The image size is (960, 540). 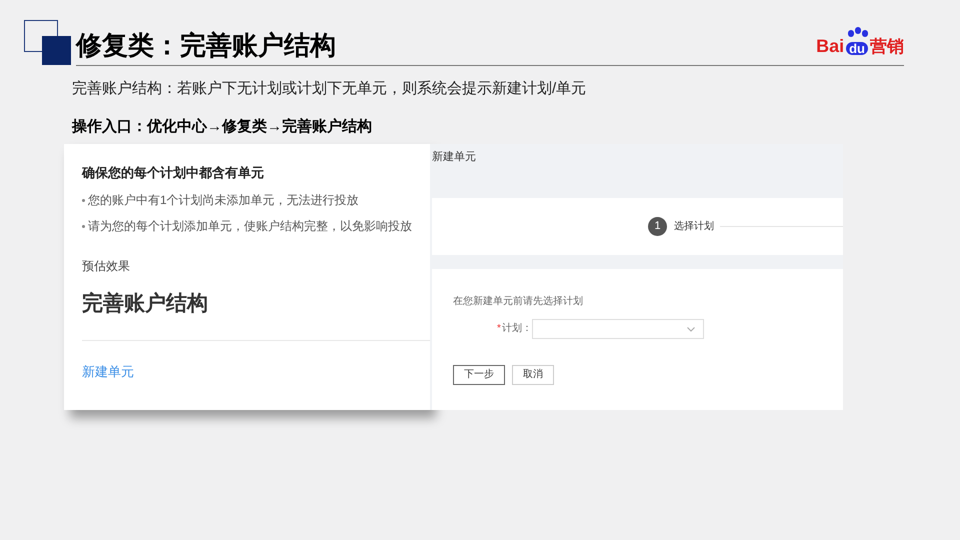 I want to click on field-label: 计划：, so click(x=517, y=329).